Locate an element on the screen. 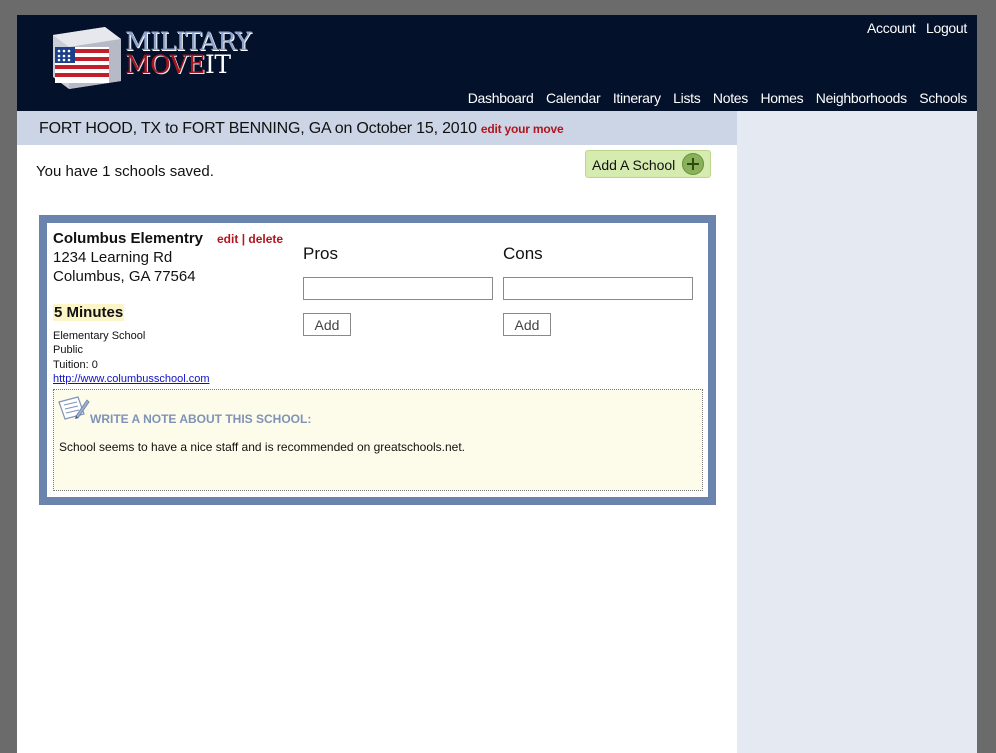 This screenshot has width=996, height=753. site-logo: MILITARY MOVEIT is located at coordinates (149, 55).